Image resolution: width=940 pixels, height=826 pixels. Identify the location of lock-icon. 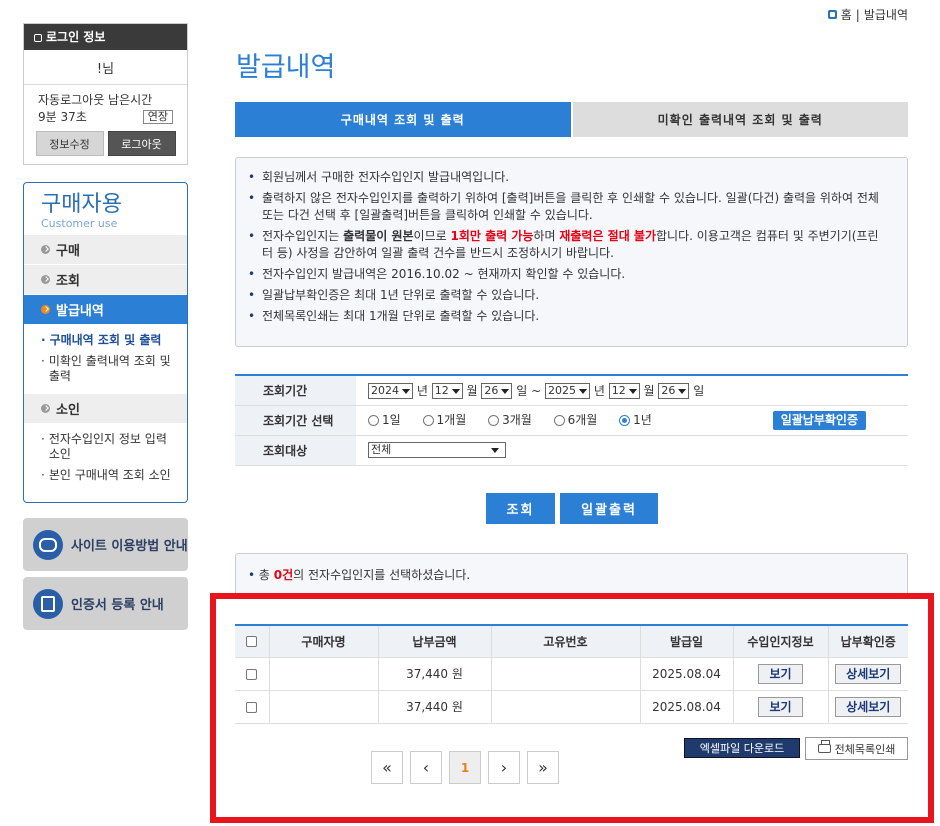
(38, 38).